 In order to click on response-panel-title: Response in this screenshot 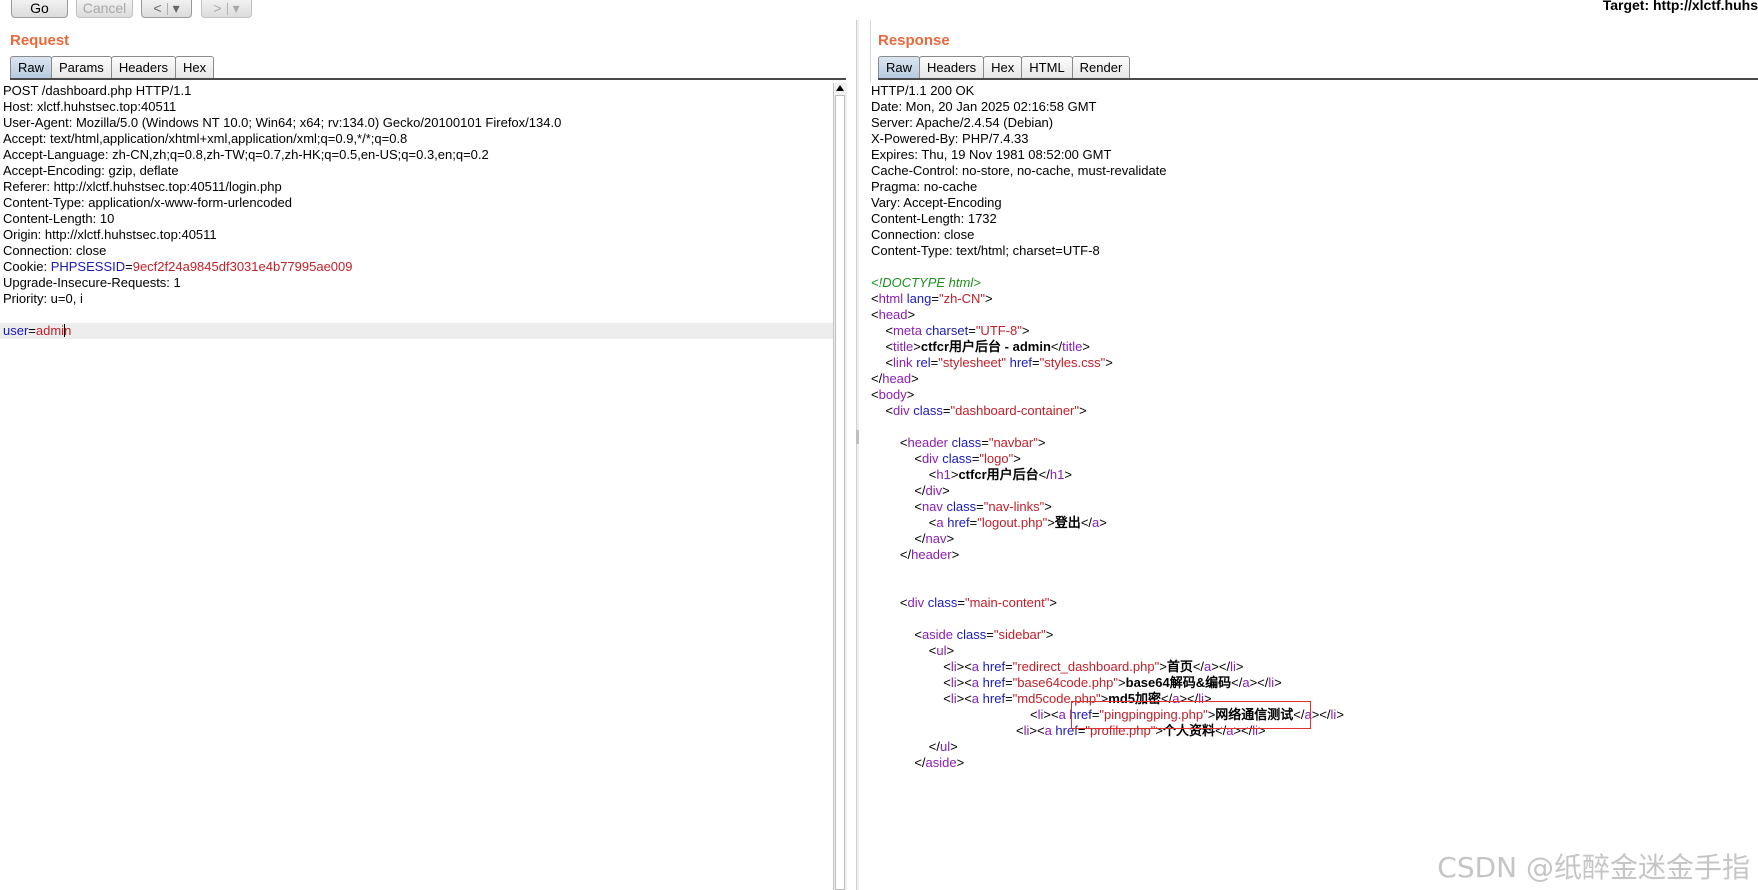, I will do `click(914, 40)`.